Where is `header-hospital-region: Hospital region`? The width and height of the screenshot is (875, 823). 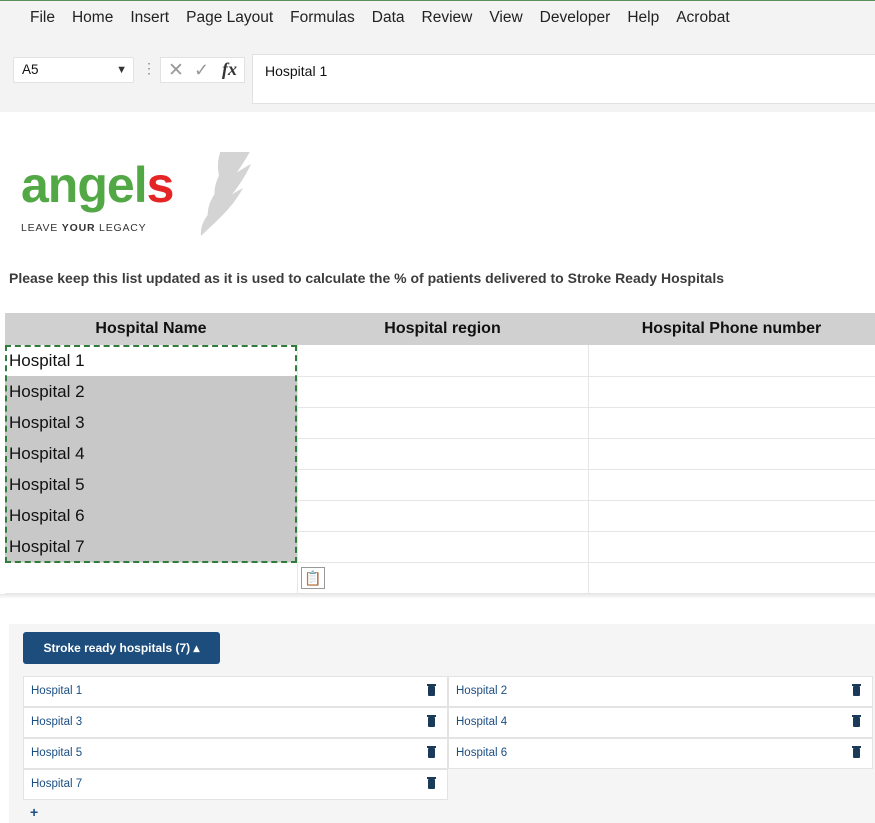 header-hospital-region: Hospital region is located at coordinates (442, 329).